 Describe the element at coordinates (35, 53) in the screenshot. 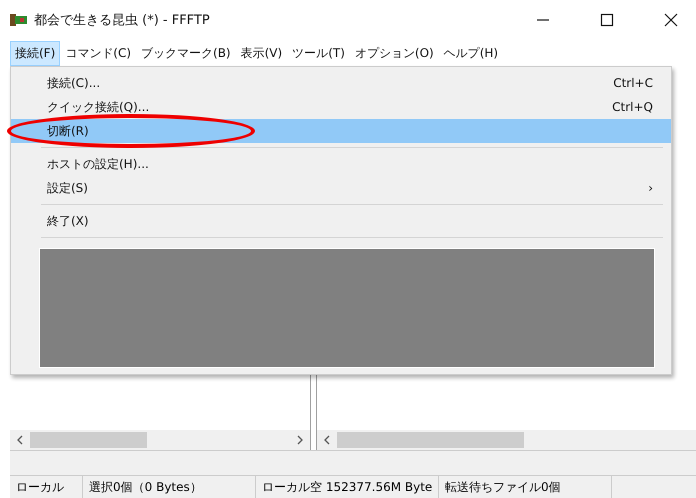

I see `menu-bar-item: 接続(F)` at that location.